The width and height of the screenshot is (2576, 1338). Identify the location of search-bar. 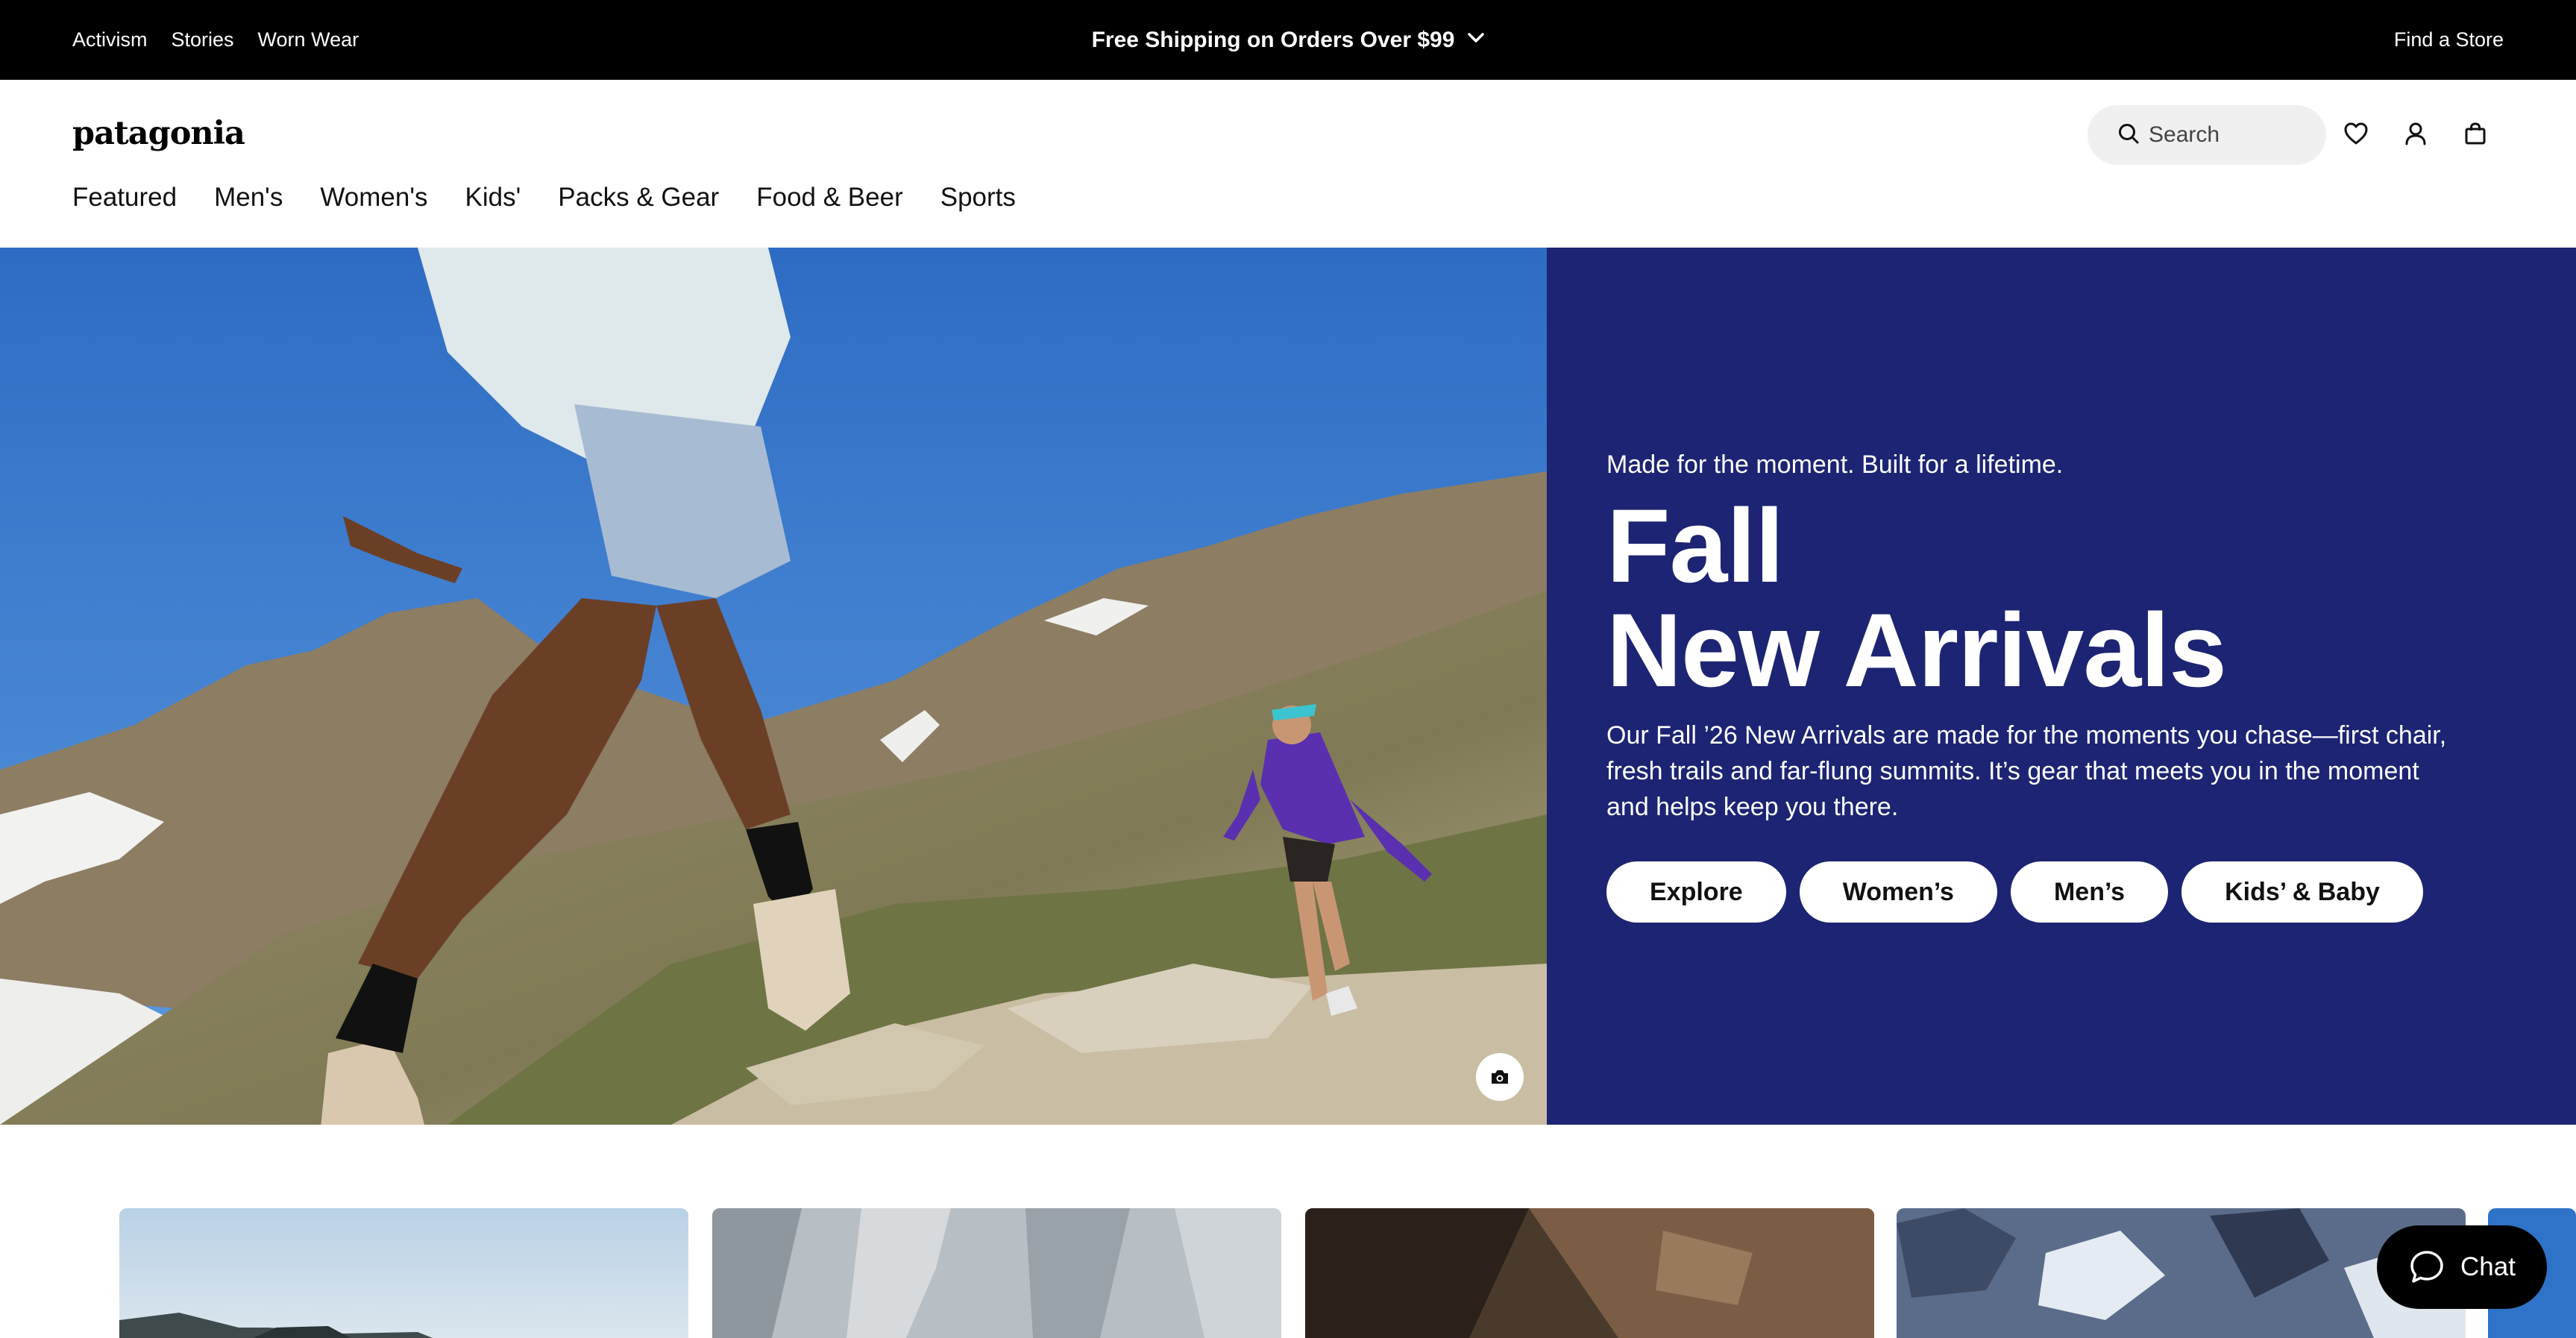
(2207, 135).